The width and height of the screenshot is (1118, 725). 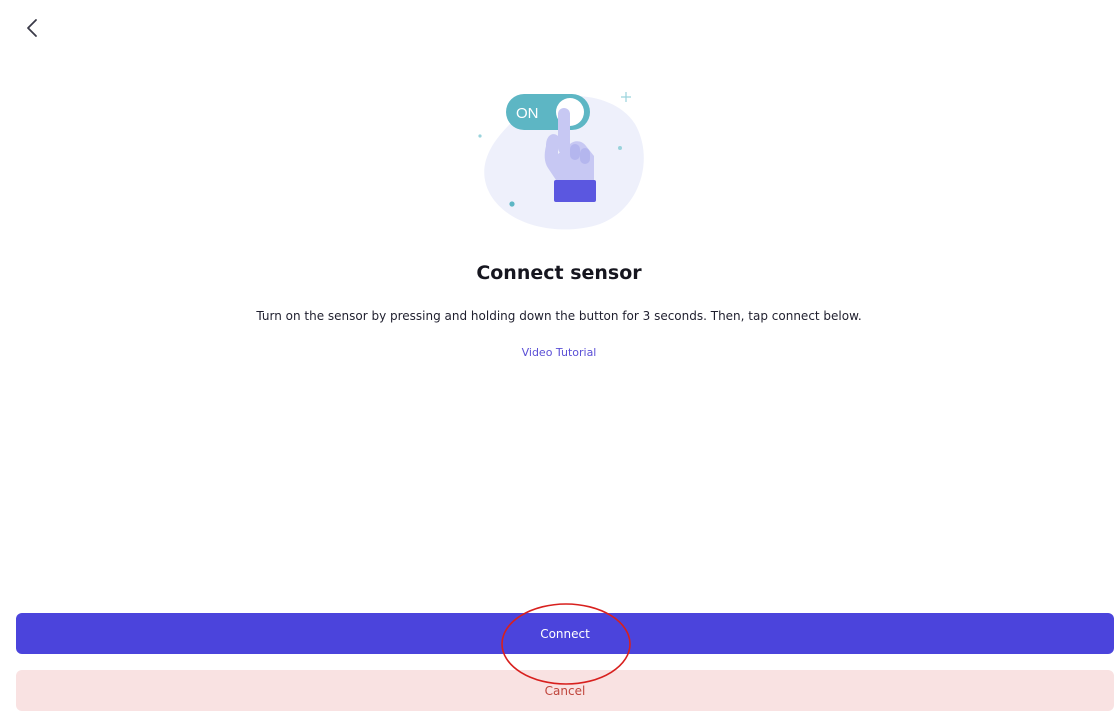 I want to click on sleeve-cuff, so click(x=575, y=191).